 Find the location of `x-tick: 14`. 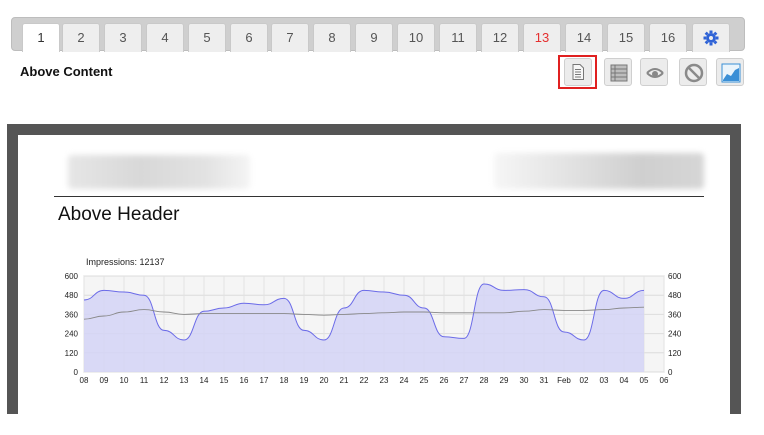

x-tick: 14 is located at coordinates (204, 380).